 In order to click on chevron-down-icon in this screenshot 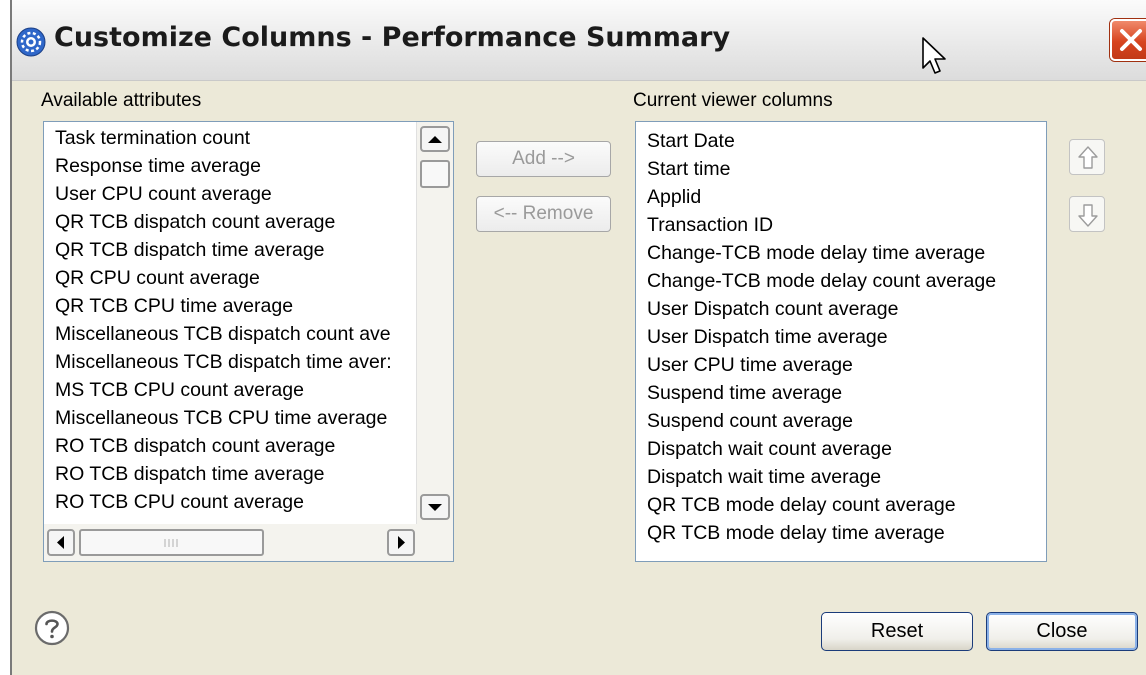, I will do `click(435, 507)`.